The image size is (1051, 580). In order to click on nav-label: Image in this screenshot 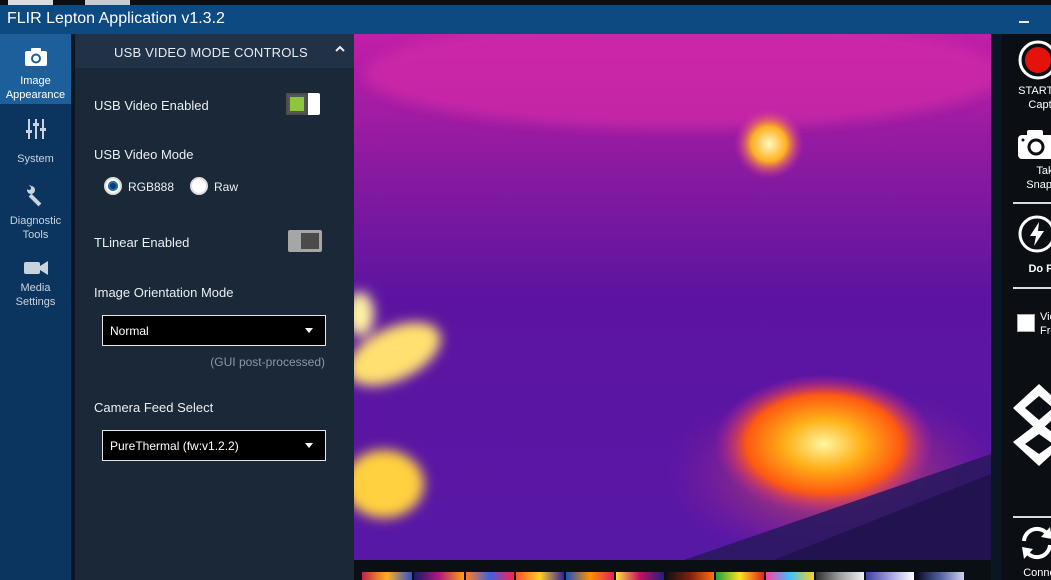, I will do `click(35, 81)`.